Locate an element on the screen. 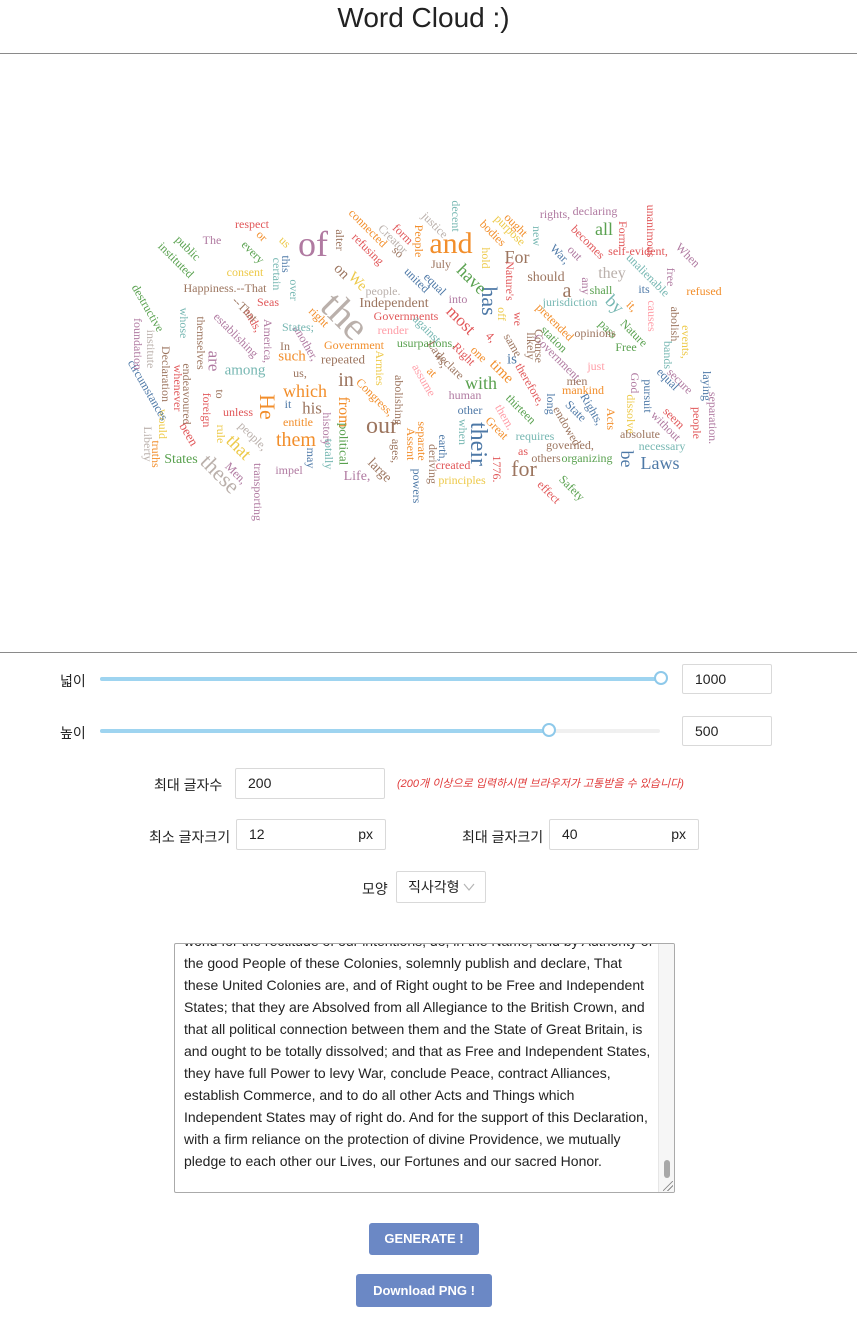  cloud-word: themselves is located at coordinates (201, 343).